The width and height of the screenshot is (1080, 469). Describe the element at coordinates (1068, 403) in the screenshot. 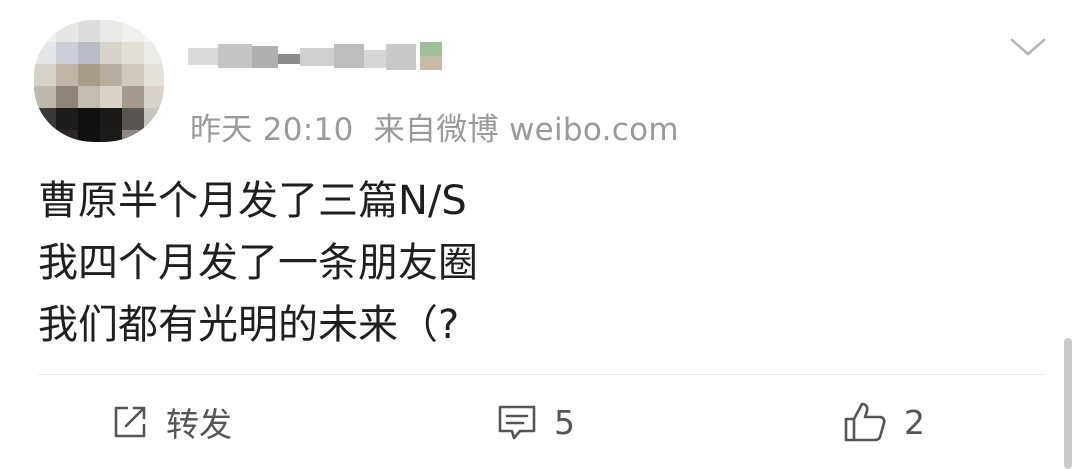

I see `scrollbar` at that location.